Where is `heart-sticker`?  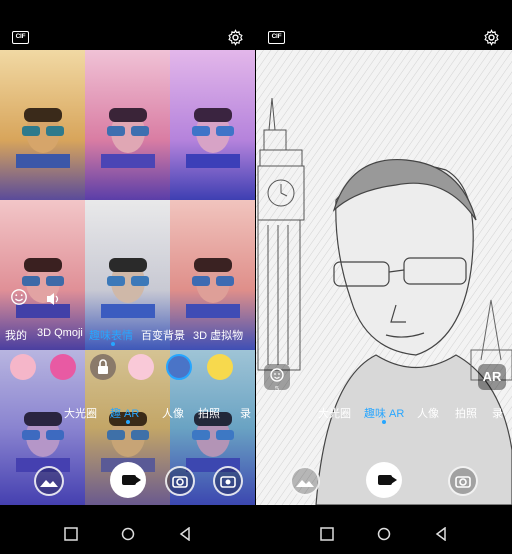 heart-sticker is located at coordinates (141, 367).